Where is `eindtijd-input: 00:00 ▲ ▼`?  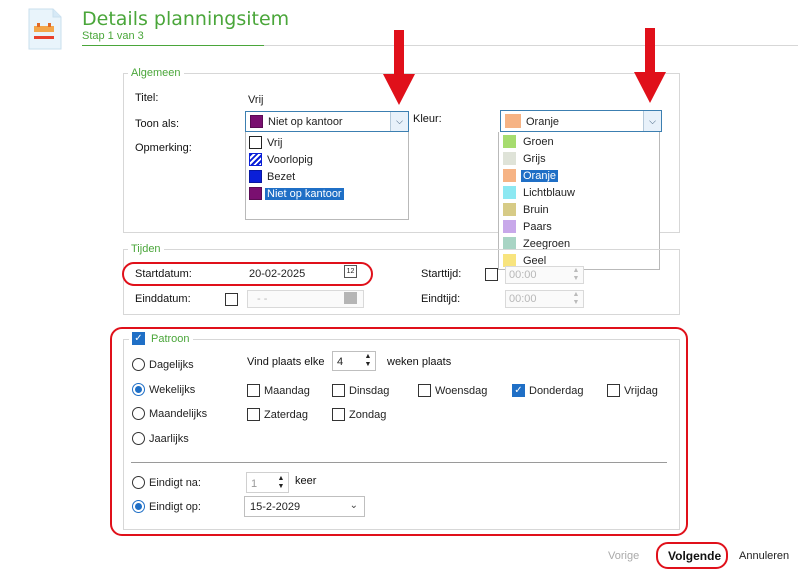 eindtijd-input: 00:00 ▲ ▼ is located at coordinates (544, 299).